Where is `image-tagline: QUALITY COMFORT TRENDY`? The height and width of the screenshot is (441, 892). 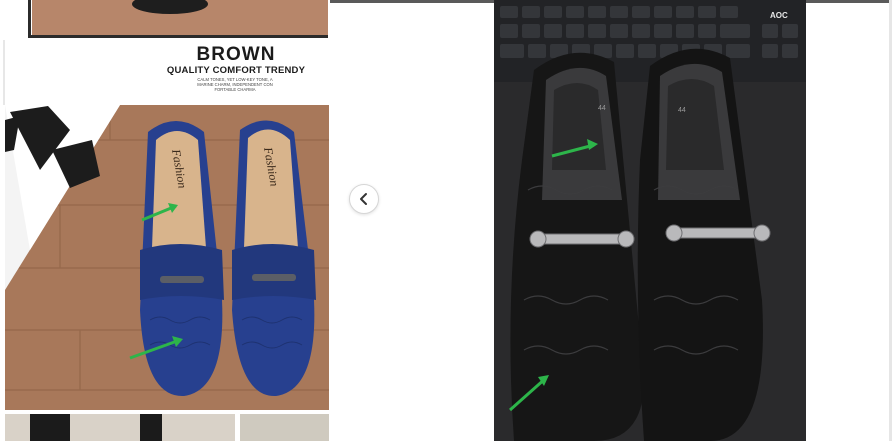 image-tagline: QUALITY COMFORT TRENDY is located at coordinates (236, 70).